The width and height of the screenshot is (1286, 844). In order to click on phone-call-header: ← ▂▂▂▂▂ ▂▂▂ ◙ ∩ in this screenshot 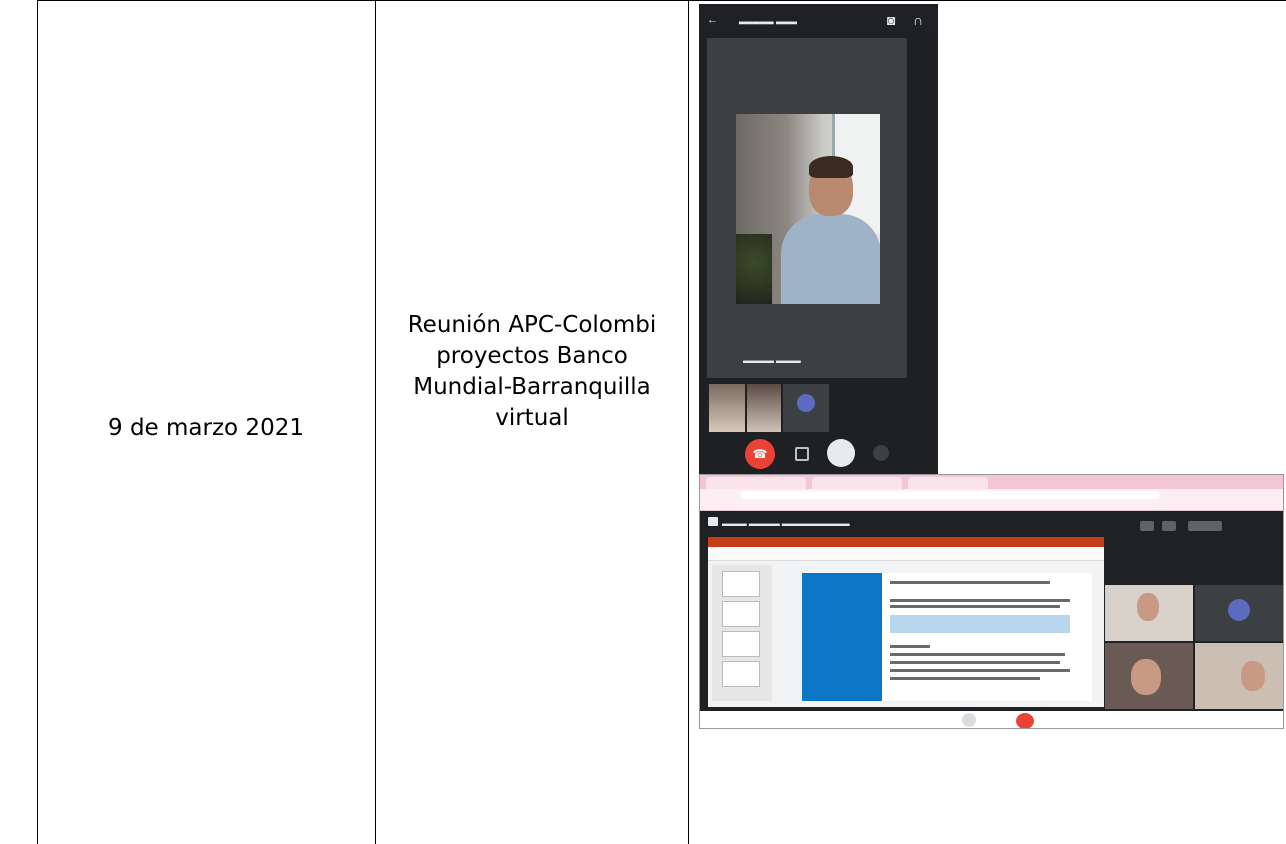, I will do `click(818, 21)`.